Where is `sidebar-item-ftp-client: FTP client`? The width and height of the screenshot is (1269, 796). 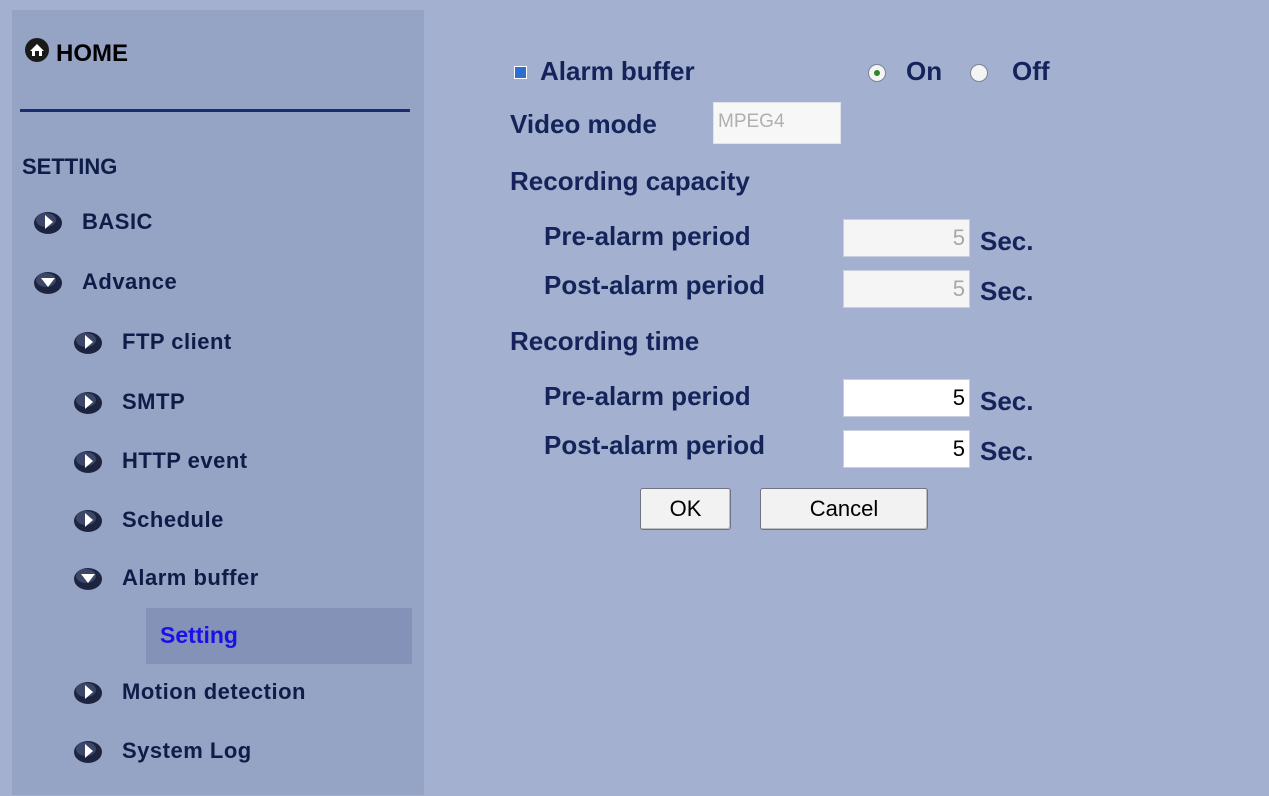 sidebar-item-ftp-client: FTP client is located at coordinates (152, 342).